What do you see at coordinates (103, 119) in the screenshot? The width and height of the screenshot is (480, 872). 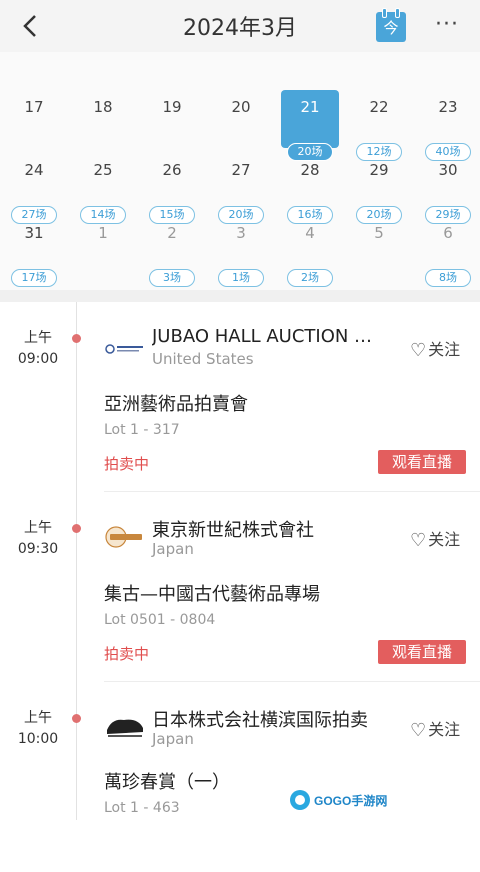 I see `calendar-day: 18` at bounding box center [103, 119].